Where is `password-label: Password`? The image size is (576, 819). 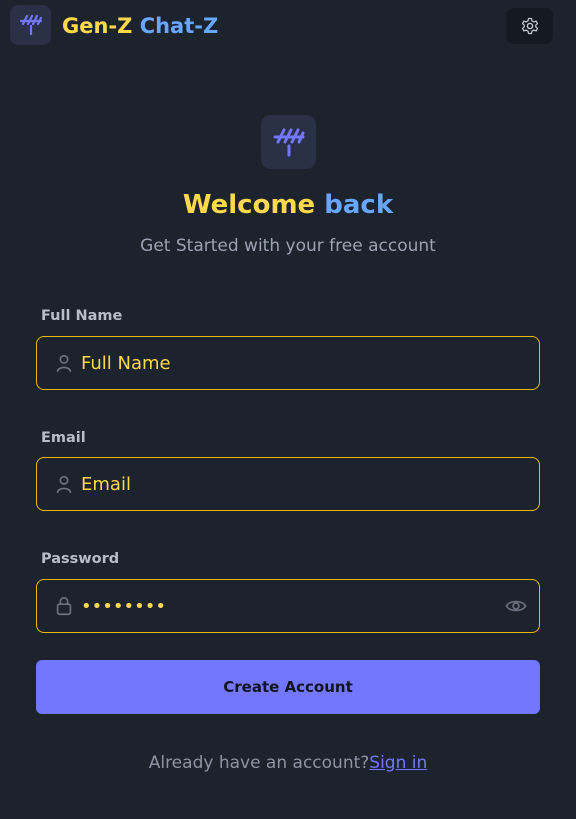 password-label: Password is located at coordinates (80, 559).